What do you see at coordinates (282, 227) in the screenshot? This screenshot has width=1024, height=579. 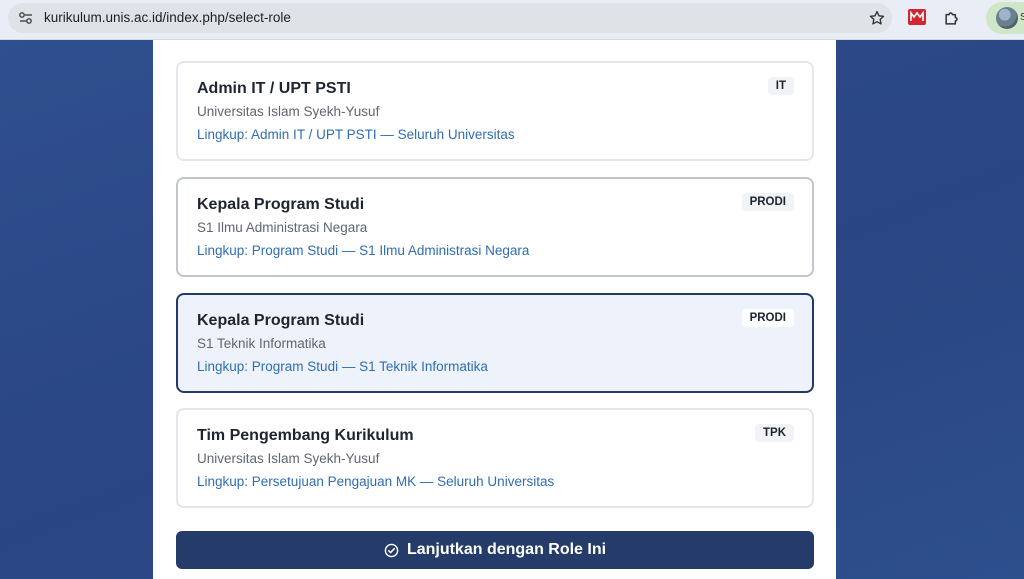 I see `role-subtitle: S1 Ilmu Administrasi Negara` at bounding box center [282, 227].